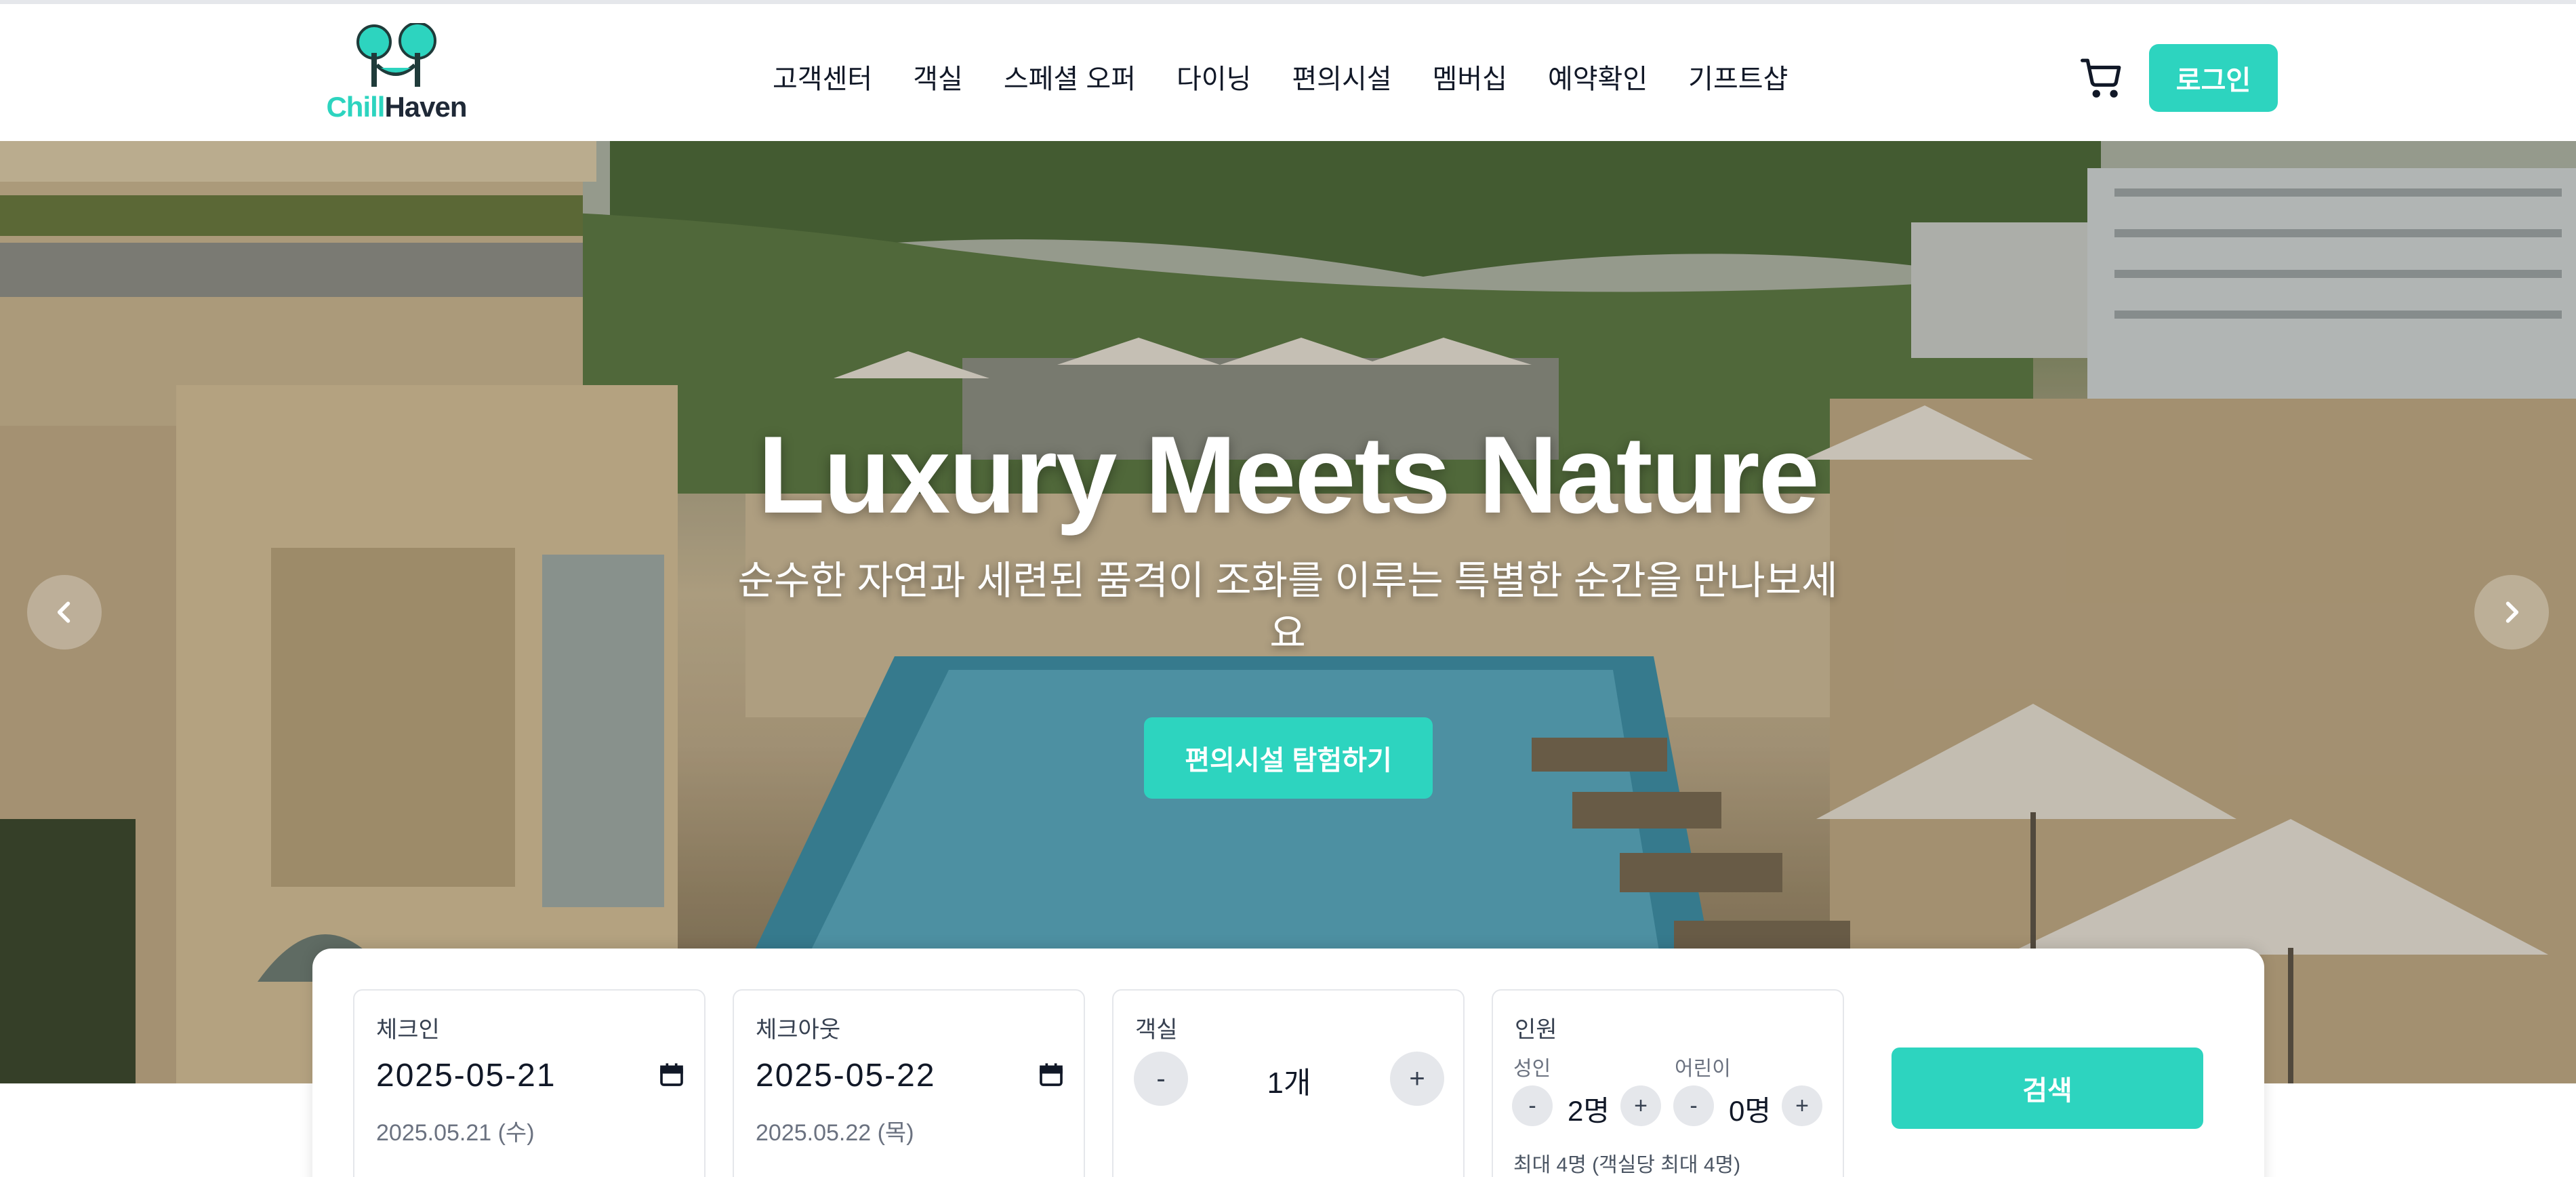 This screenshot has height=1177, width=2576. What do you see at coordinates (1288, 608) in the screenshot?
I see `hero-subtitle: 순수한 자연과 세련된 품격이 조화를 이루는 특별한 순간을 만나보세요` at bounding box center [1288, 608].